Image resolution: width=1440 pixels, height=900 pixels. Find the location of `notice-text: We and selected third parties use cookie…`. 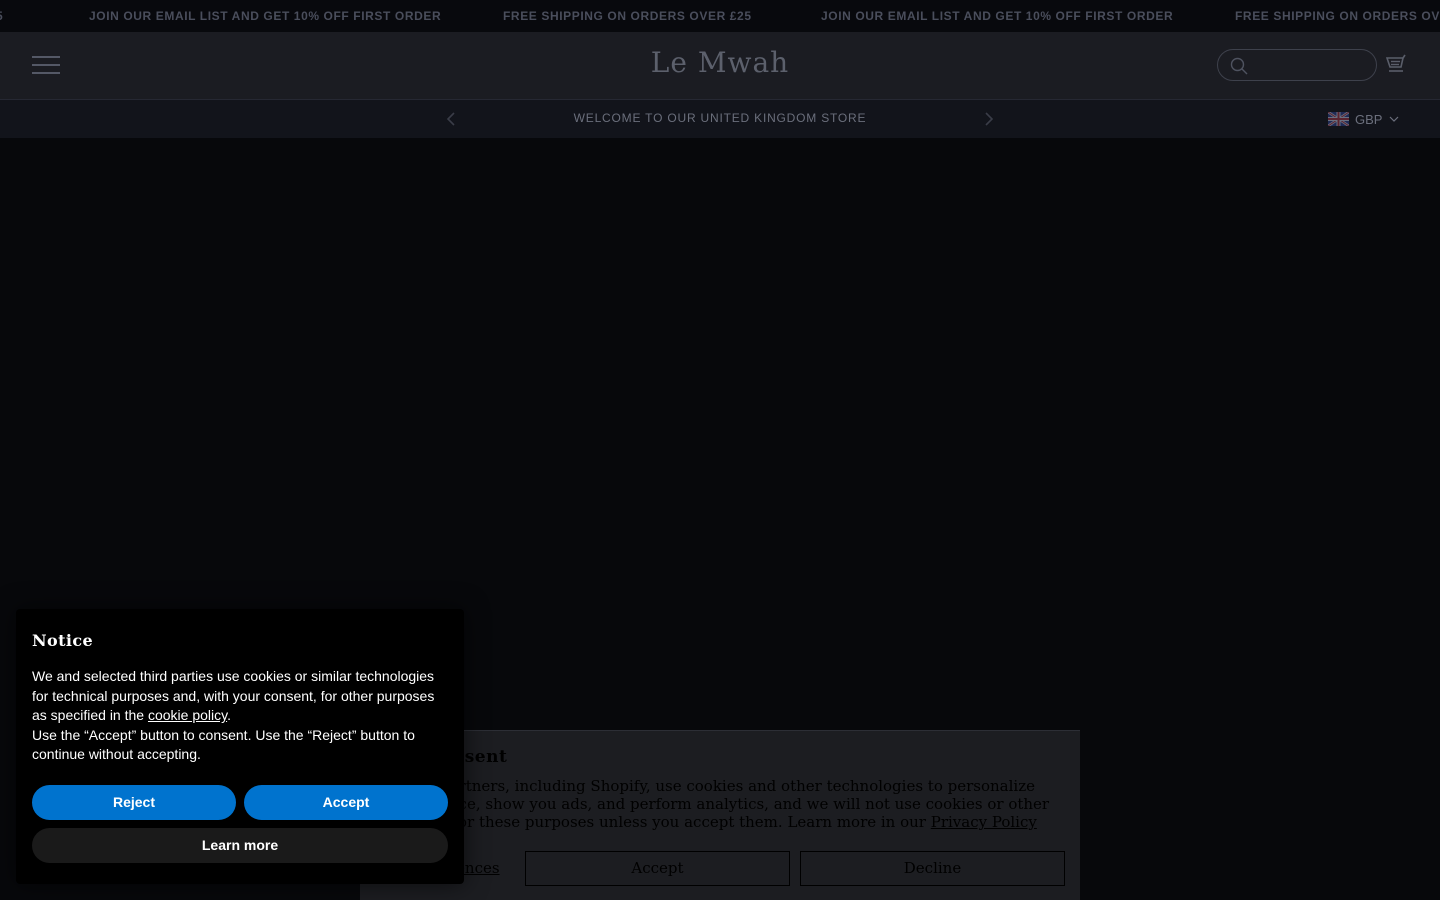

notice-text: We and selected third parties use cookie… is located at coordinates (233, 696).